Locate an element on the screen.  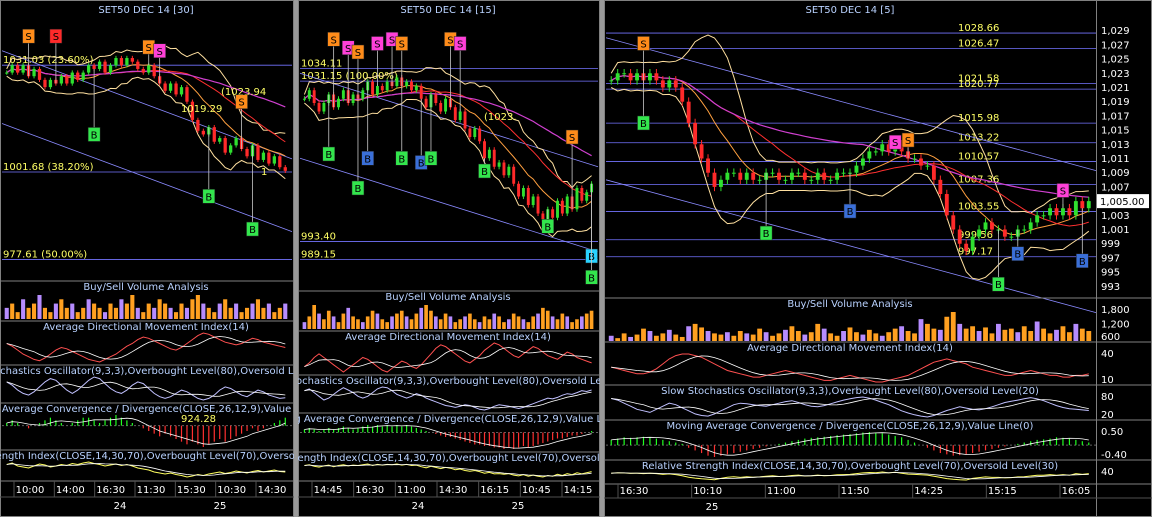
indicator-y-label: 10 is located at coordinates (1107, 380).